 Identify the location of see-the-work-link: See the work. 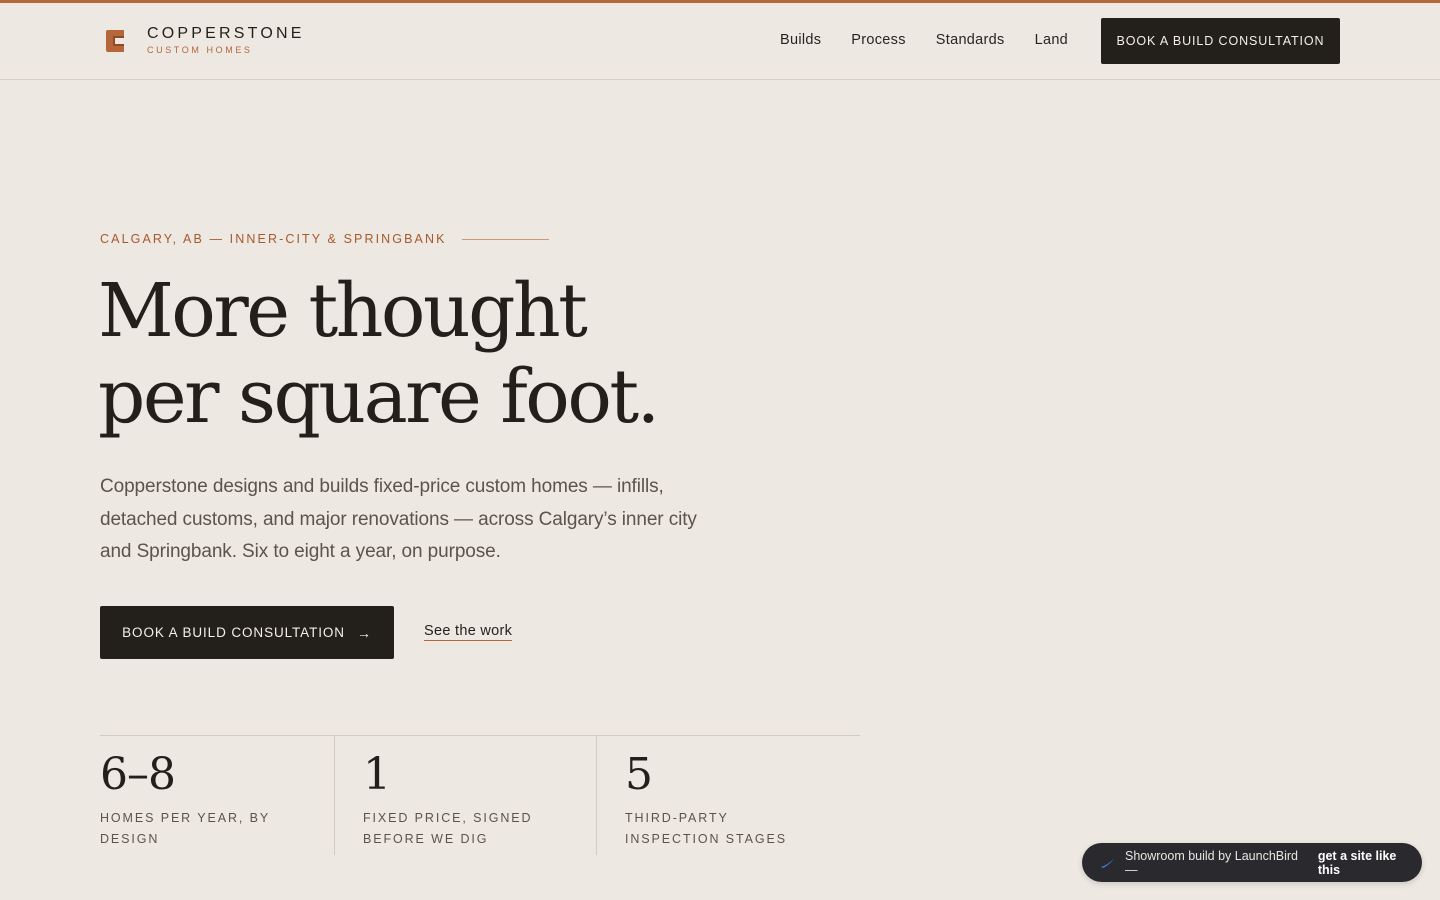
(468, 632).